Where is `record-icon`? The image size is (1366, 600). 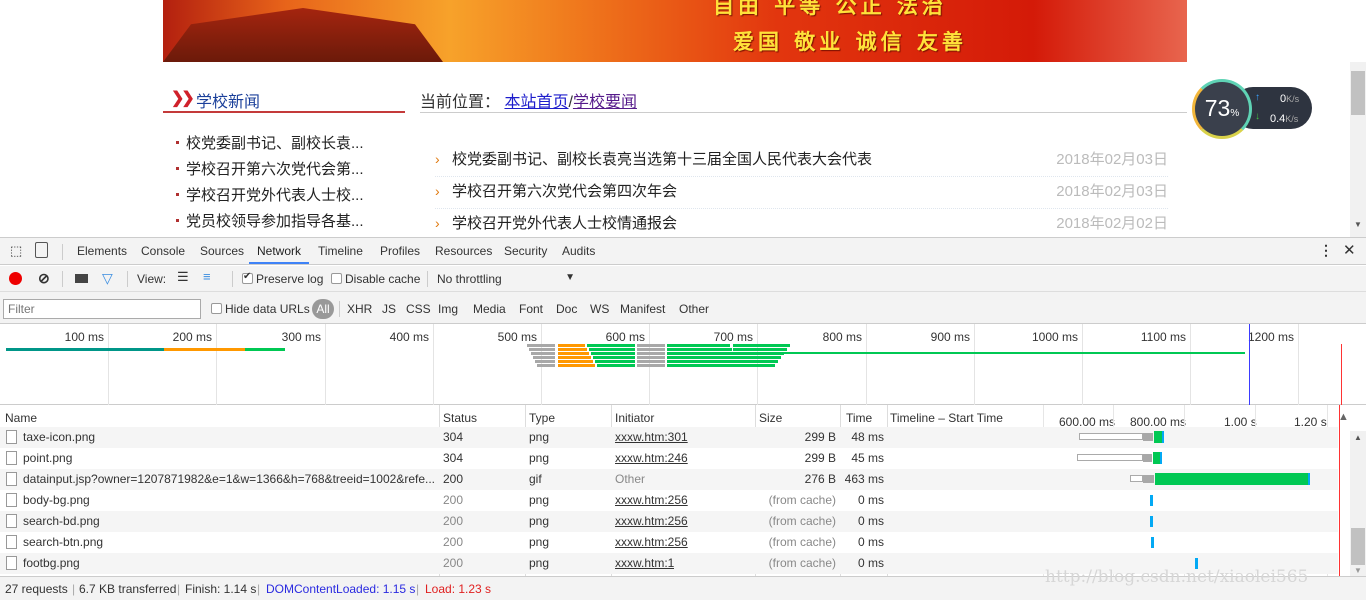 record-icon is located at coordinates (15, 278).